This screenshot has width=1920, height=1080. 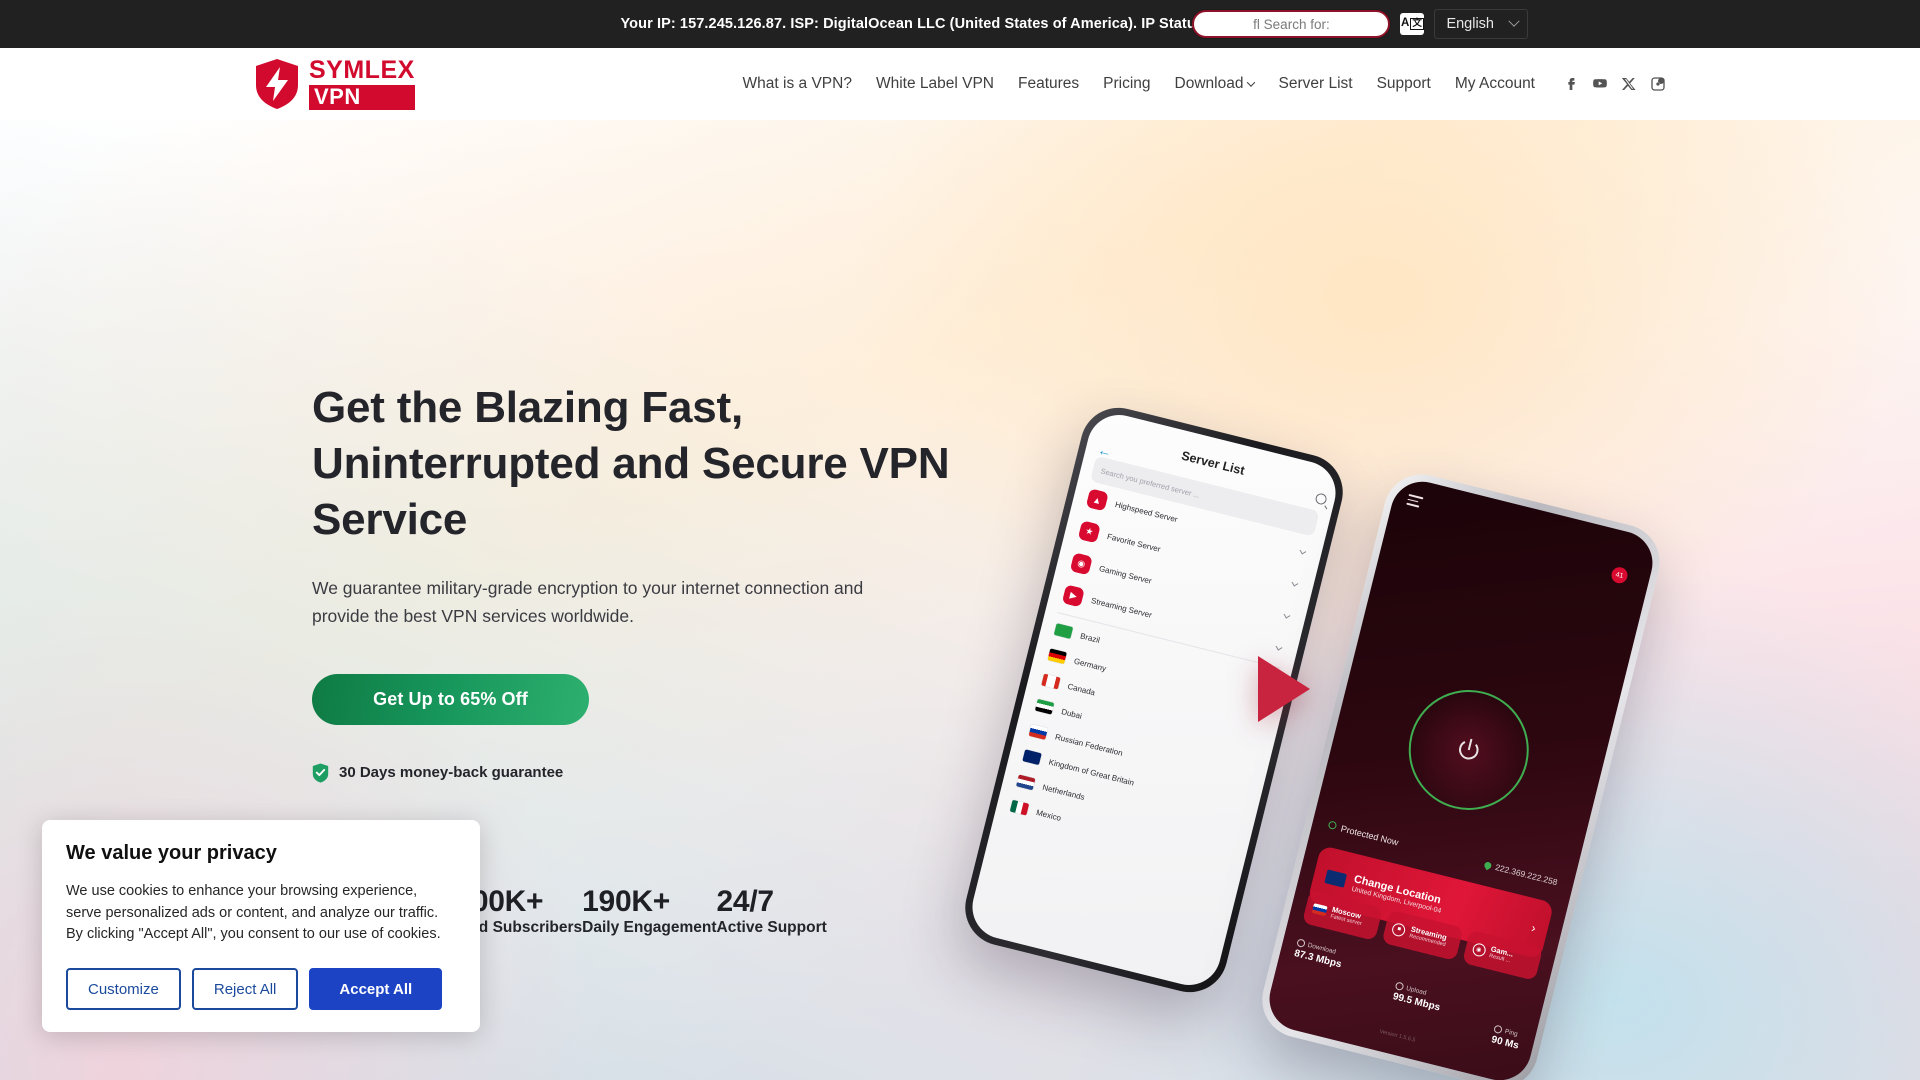 I want to click on language-selector: English, so click(x=1481, y=24).